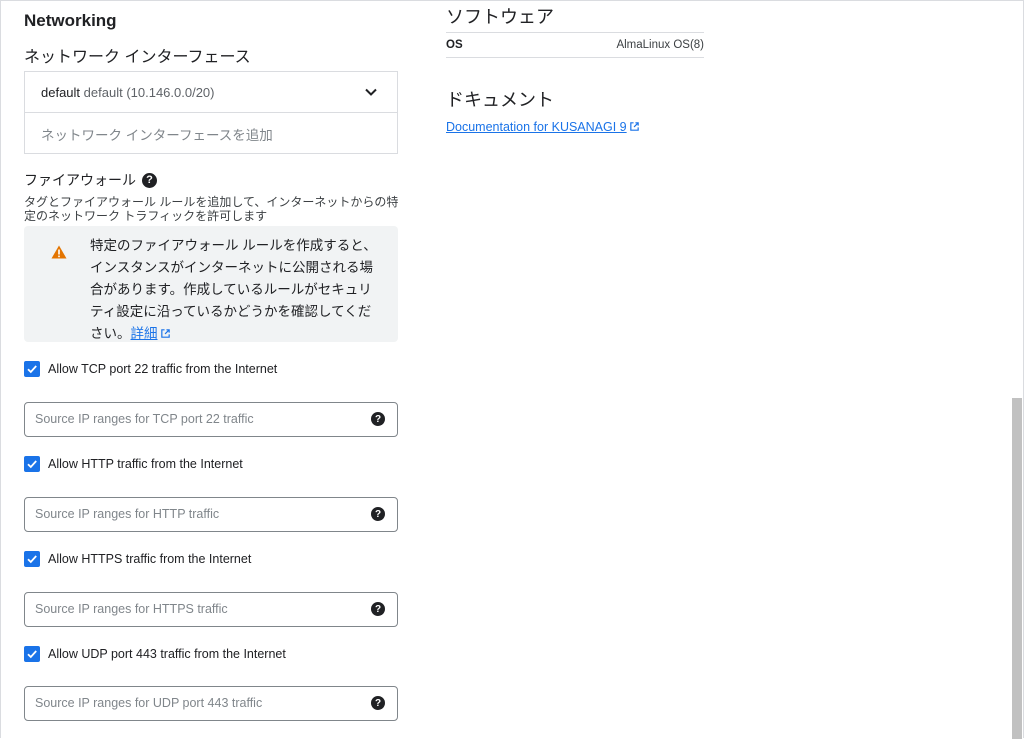 This screenshot has height=739, width=1024. What do you see at coordinates (144, 419) in the screenshot?
I see `tcp22-source-ip-placeholder: Source IP ranges for TCP port 22 traffic` at bounding box center [144, 419].